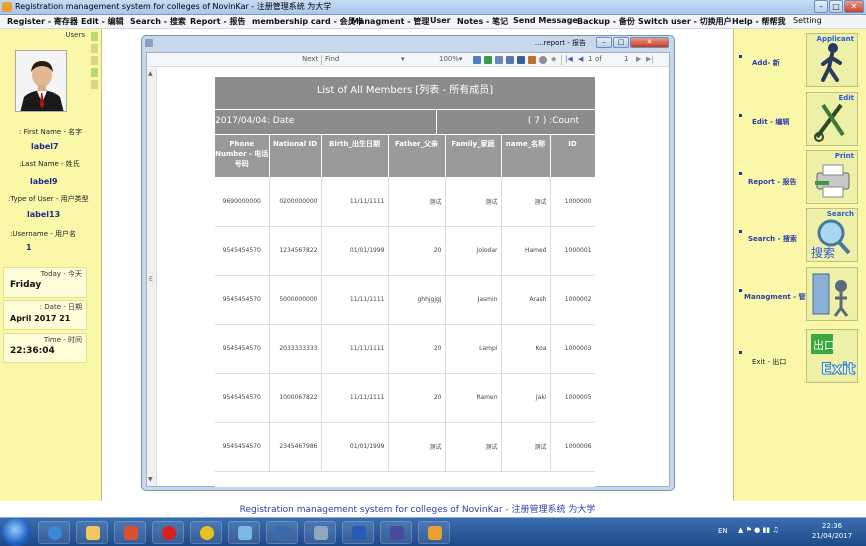 This screenshot has width=866, height=546. Describe the element at coordinates (355, 251) in the screenshot. I see `table-cell: 01/01/1999` at that location.